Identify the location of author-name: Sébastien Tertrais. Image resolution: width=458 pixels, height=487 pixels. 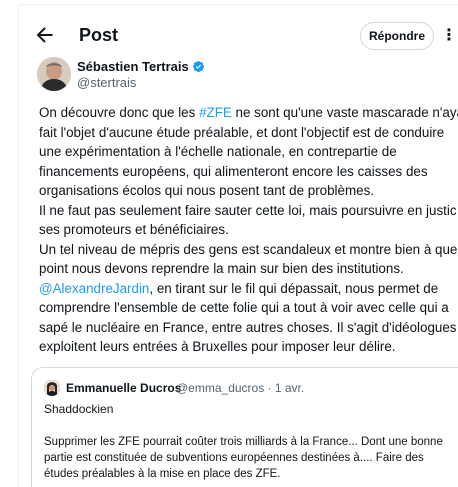
(141, 66).